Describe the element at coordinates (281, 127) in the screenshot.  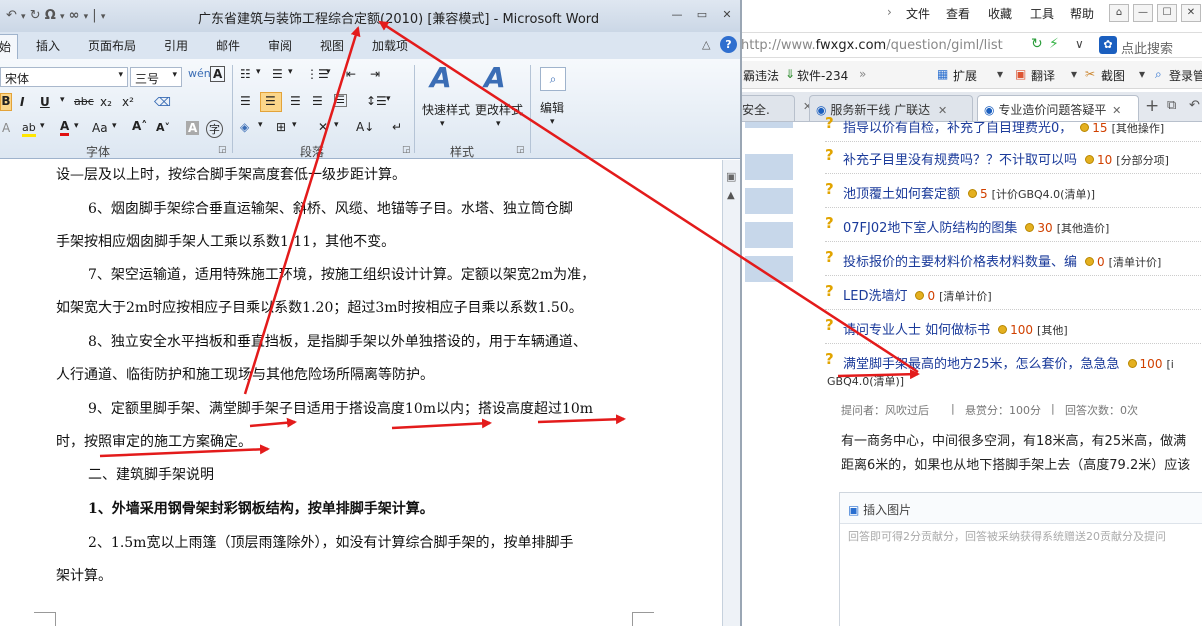
I see `borders-icon: ⊞` at that location.